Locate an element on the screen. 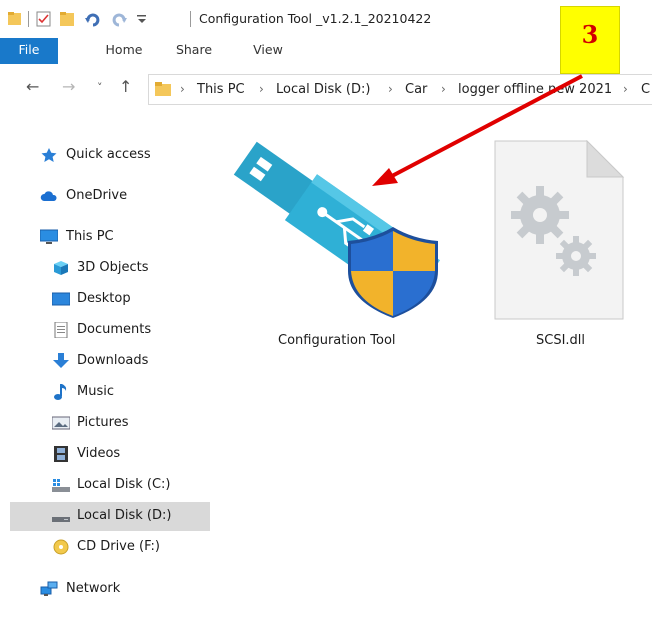 This screenshot has width=652, height=618. annotation-step-number: 3 is located at coordinates (590, 40).